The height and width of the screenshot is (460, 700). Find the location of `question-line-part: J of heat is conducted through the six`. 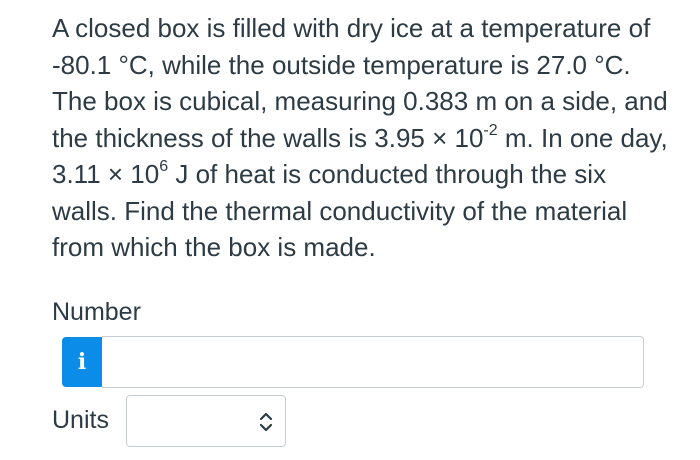

question-line-part: J of heat is conducted through the six is located at coordinates (387, 174).